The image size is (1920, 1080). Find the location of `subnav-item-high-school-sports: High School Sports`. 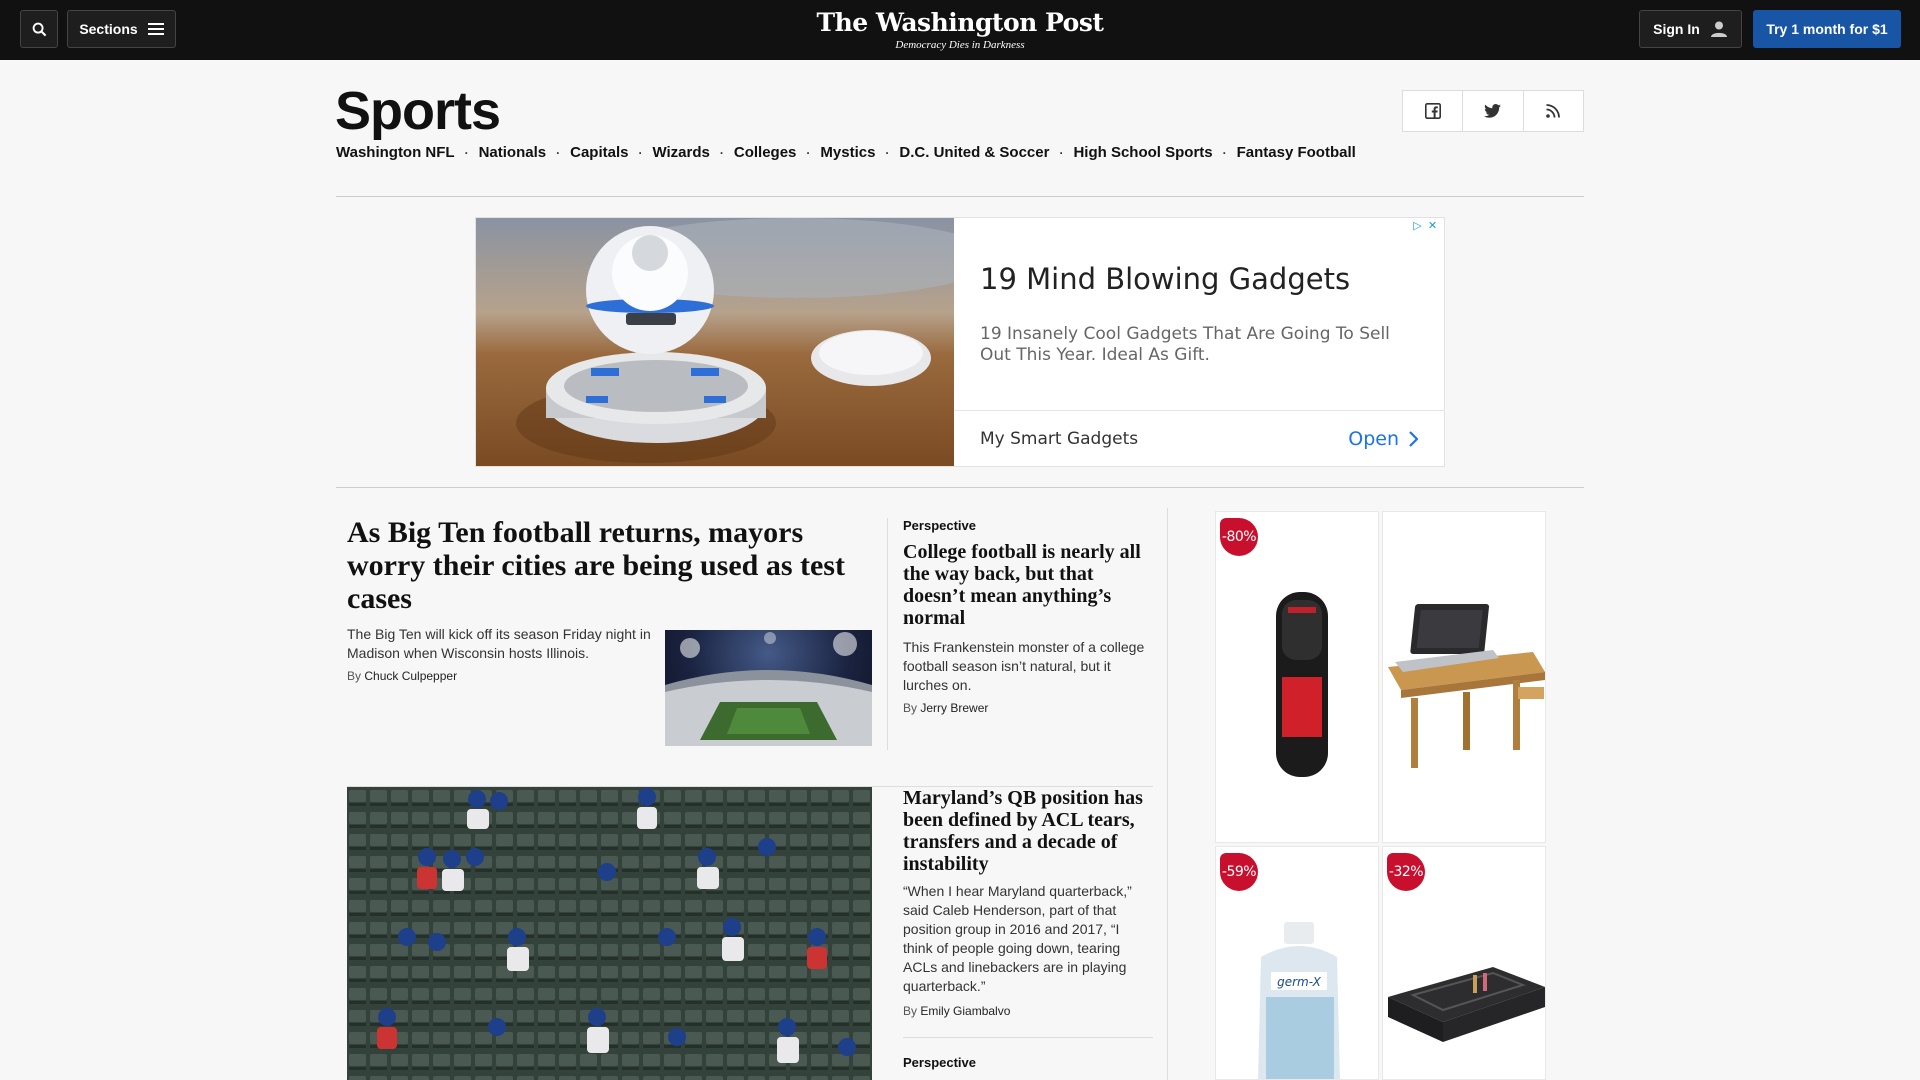

subnav-item-high-school-sports: High School Sports is located at coordinates (1142, 152).